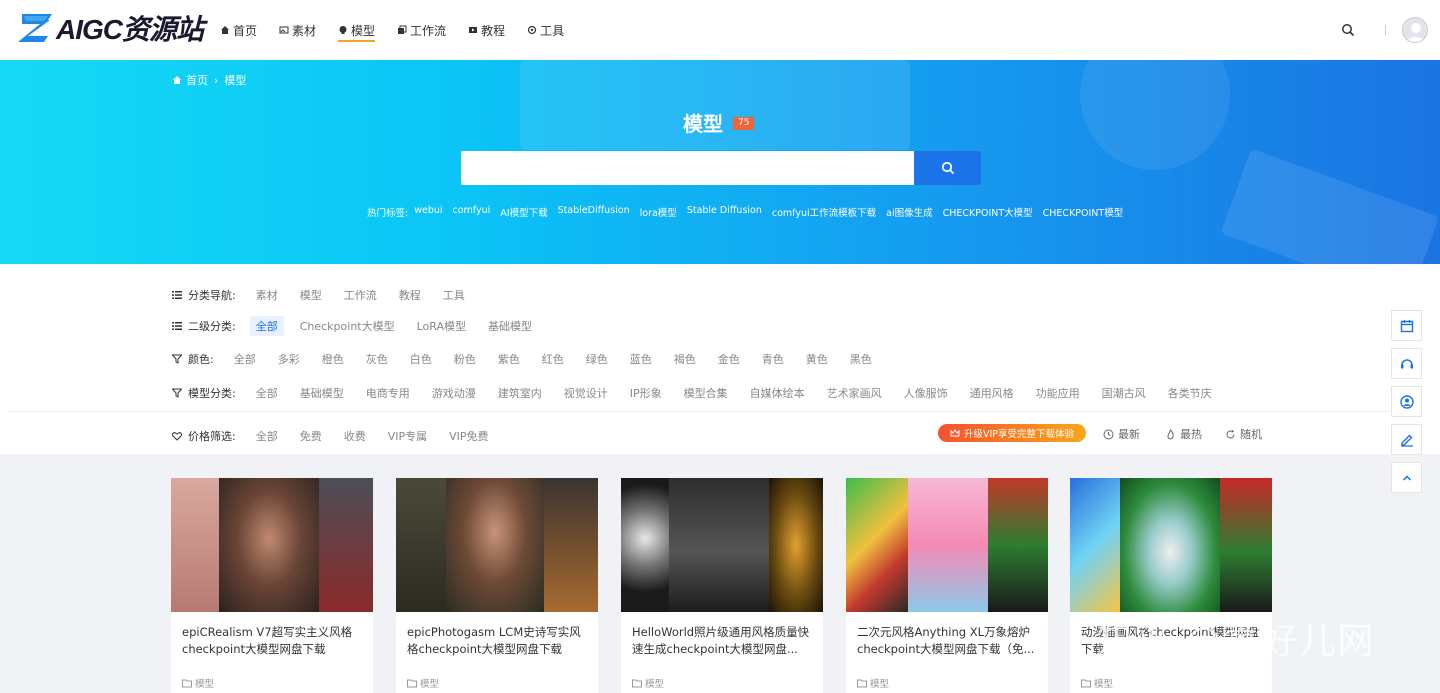 The width and height of the screenshot is (1440, 693). What do you see at coordinates (773, 359) in the screenshot?
I see `filter-option: 青色` at bounding box center [773, 359].